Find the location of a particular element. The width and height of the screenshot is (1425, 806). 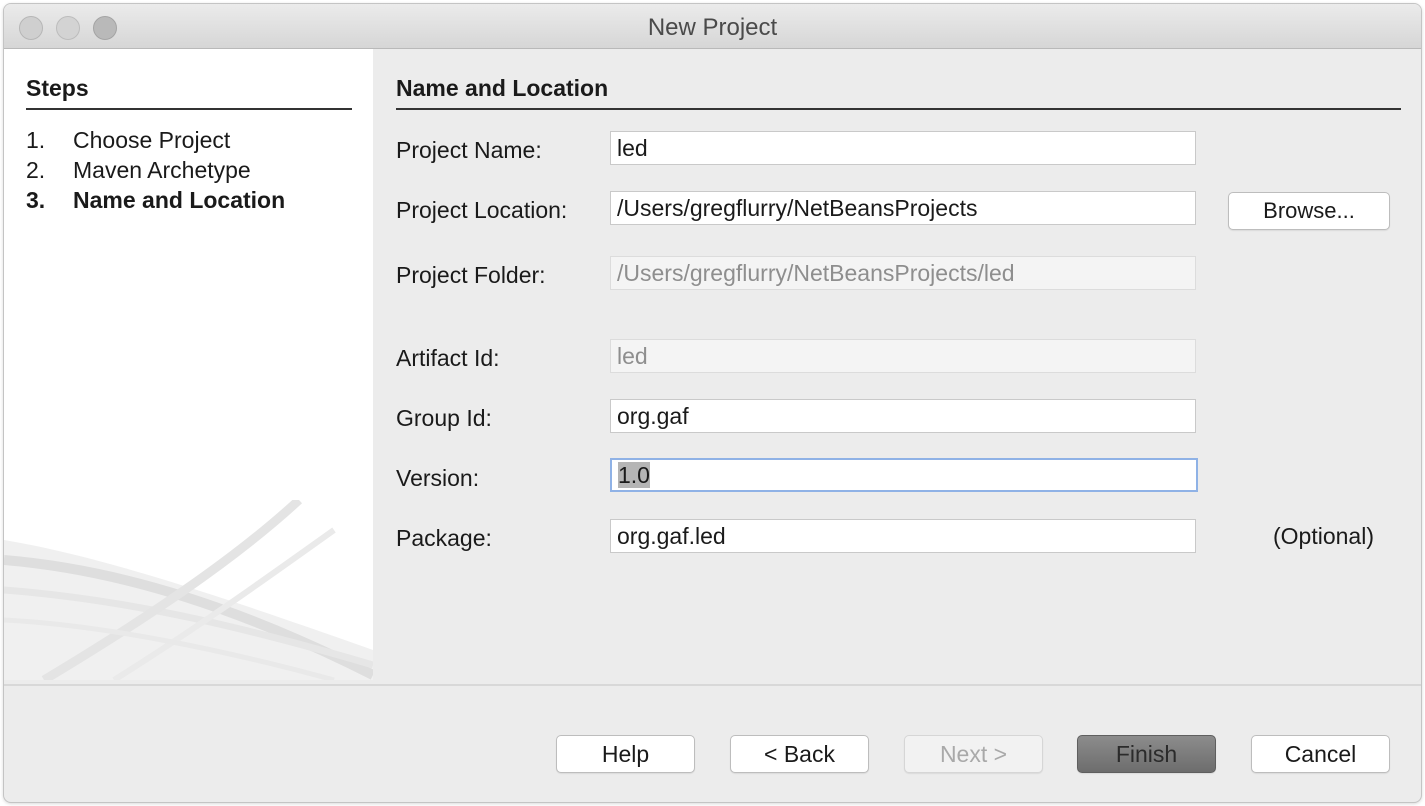

package-optional-note: (Optional) is located at coordinates (1323, 536).